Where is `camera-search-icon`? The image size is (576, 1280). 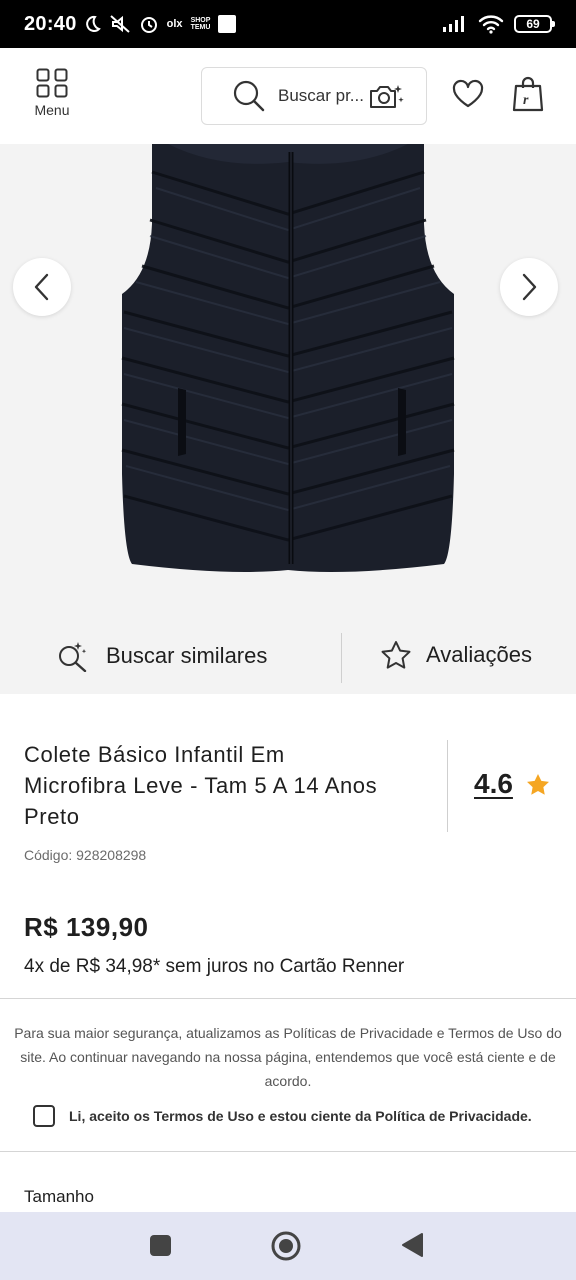
camera-search-icon is located at coordinates (386, 97).